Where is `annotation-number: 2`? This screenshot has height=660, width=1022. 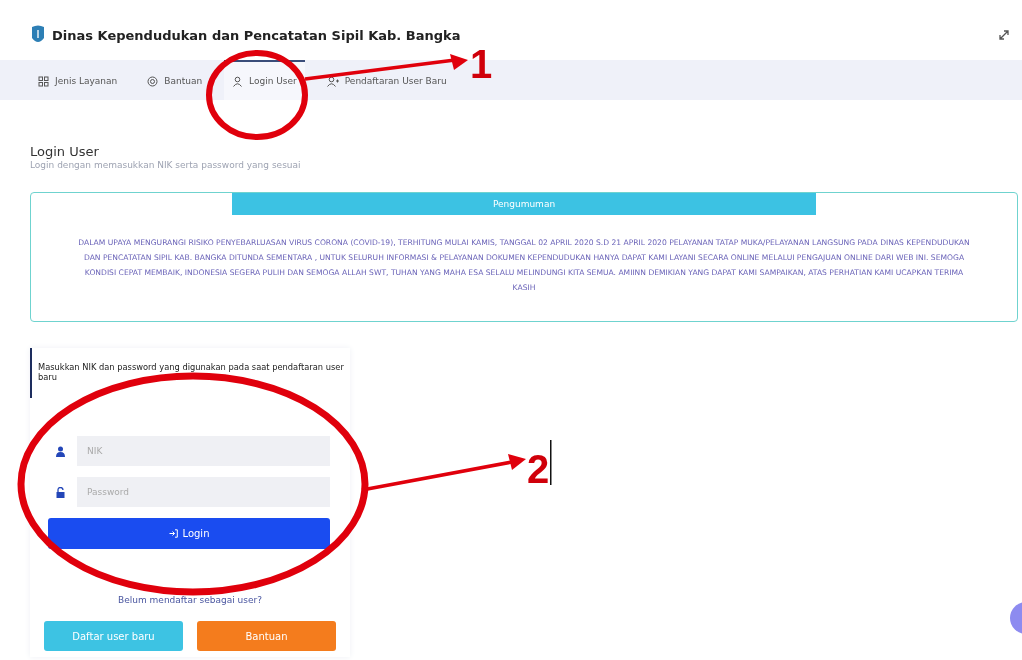
annotation-number: 2 is located at coordinates (538, 469).